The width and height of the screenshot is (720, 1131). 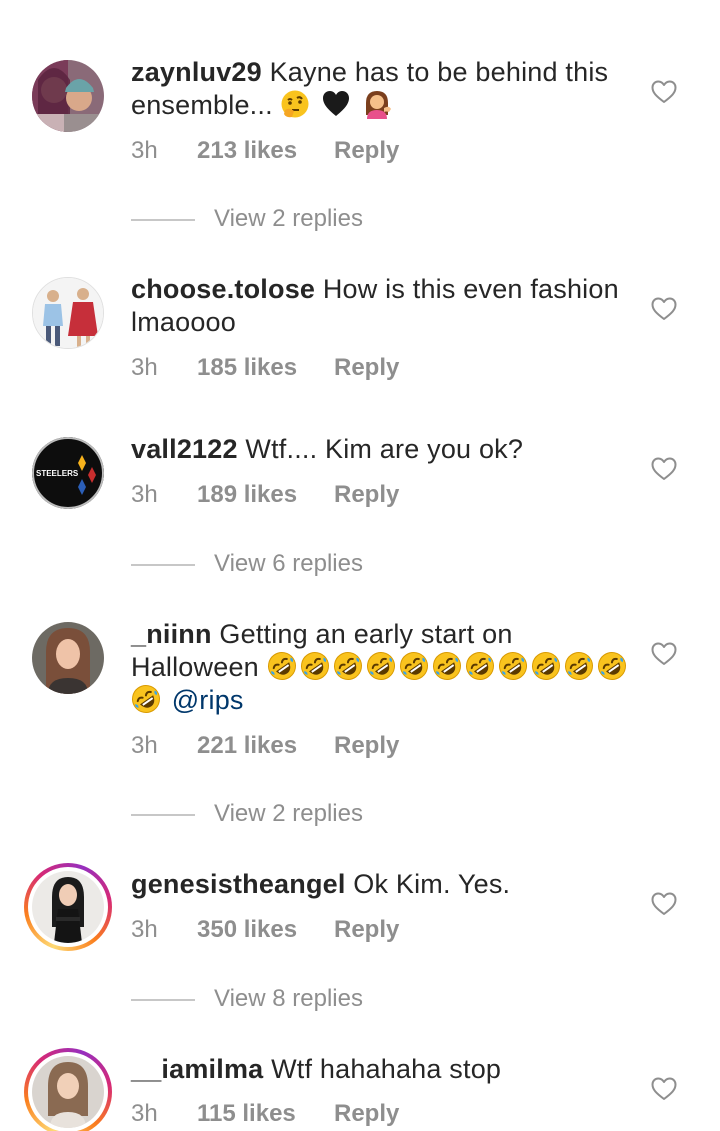 I want to click on person-tipping-hand-emoji, so click(x=378, y=105).